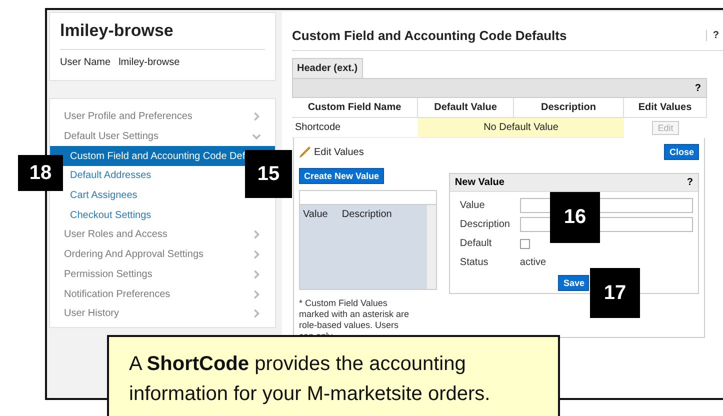 This screenshot has height=416, width=723. Describe the element at coordinates (479, 182) in the screenshot. I see `form-title: New Value` at that location.